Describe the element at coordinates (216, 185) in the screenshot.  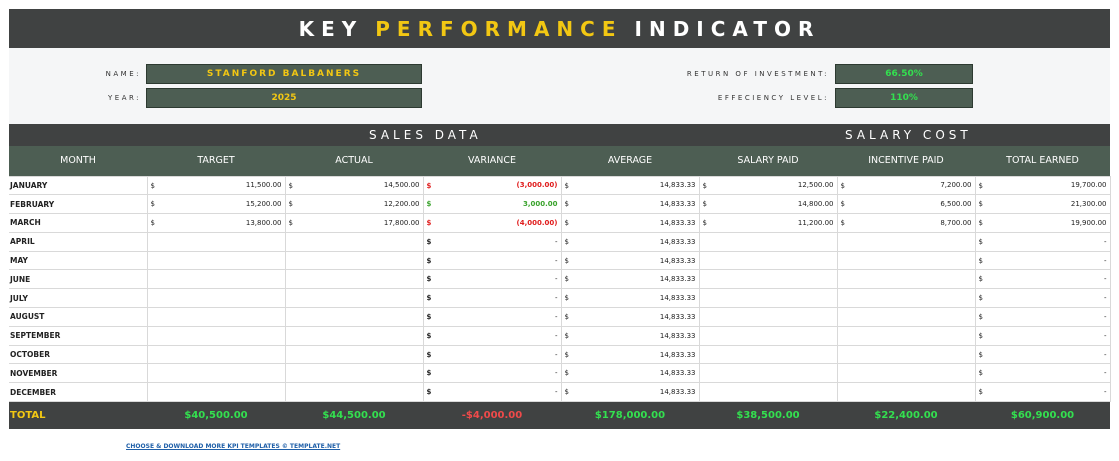
I see `target-cell: $11,500.00` at that location.